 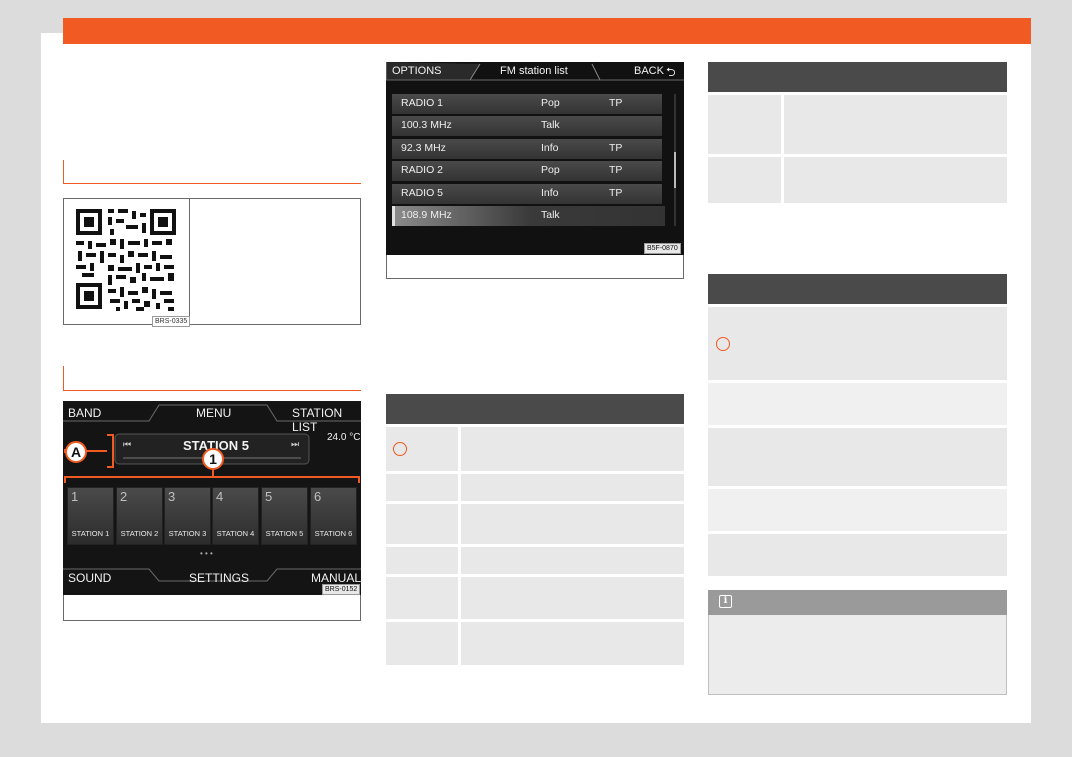 What do you see at coordinates (534, 71) in the screenshot?
I see `station-list-title: FM station list` at bounding box center [534, 71].